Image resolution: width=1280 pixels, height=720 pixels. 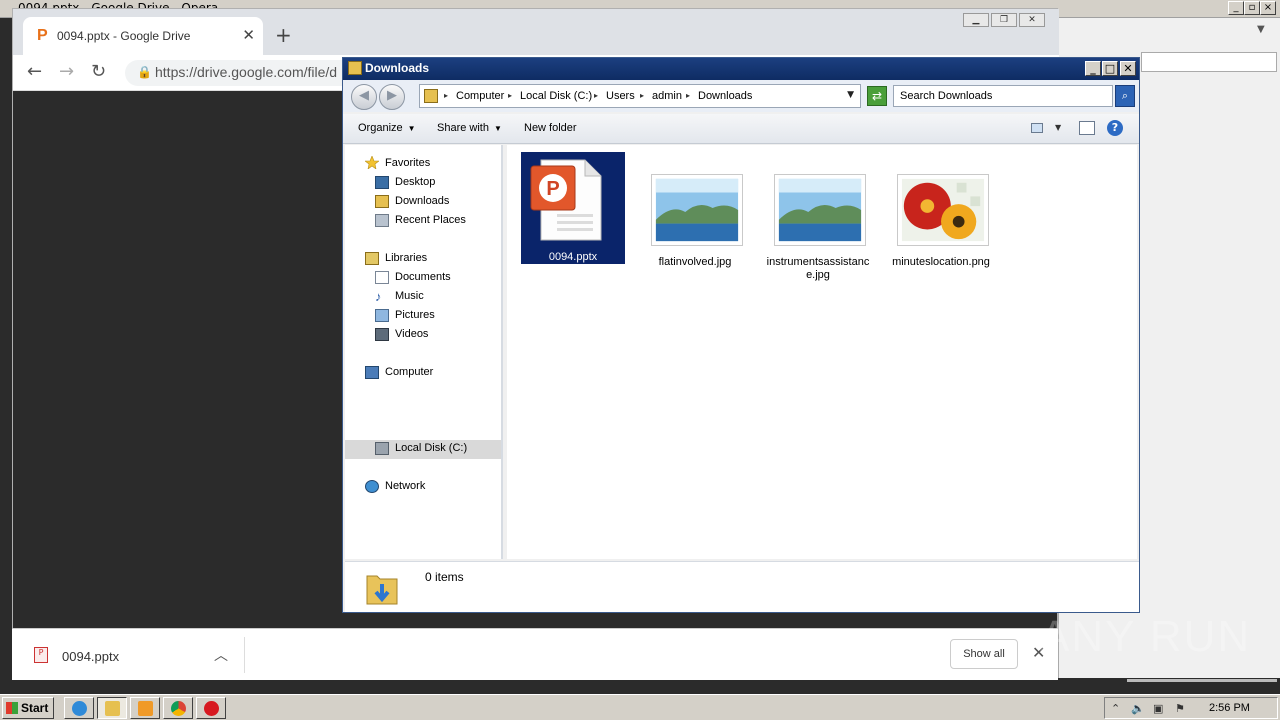 I want to click on command-bar: Organize ▼ Share with ▼ New folder ▼ ?, so click(x=741, y=129).